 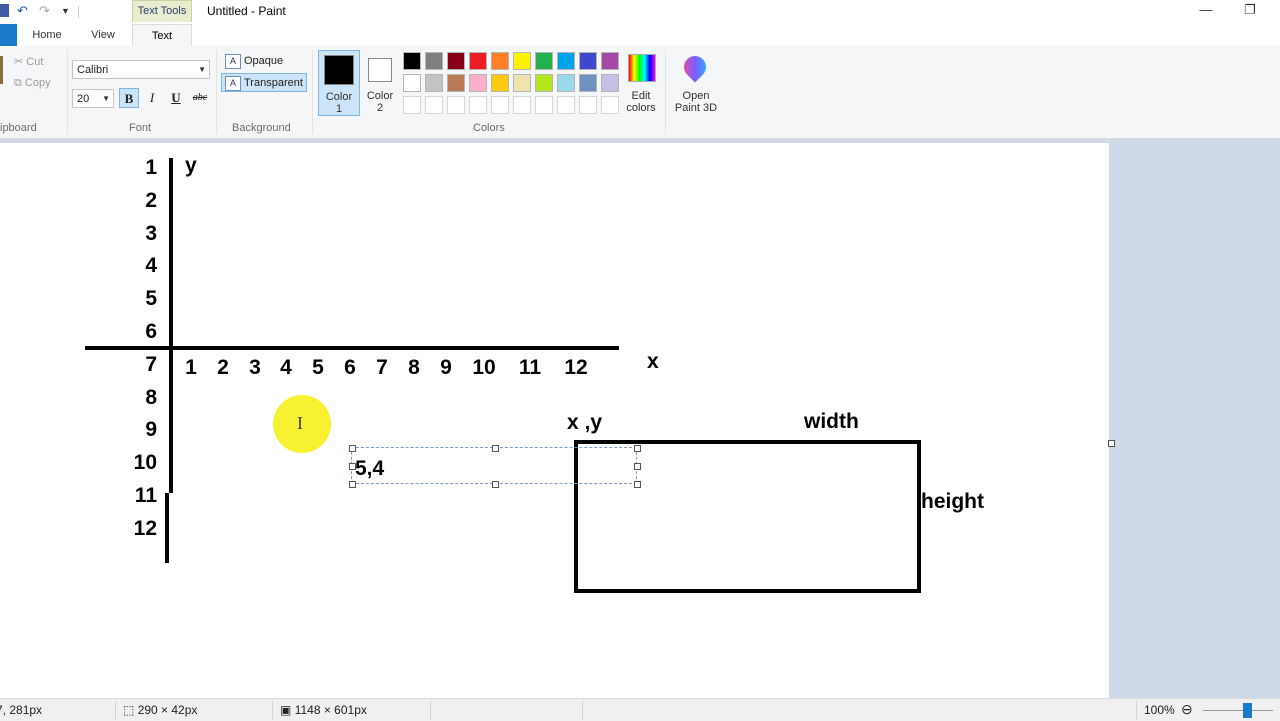 What do you see at coordinates (141, 69) in the screenshot?
I see `font-family-select: Calibri ▼` at bounding box center [141, 69].